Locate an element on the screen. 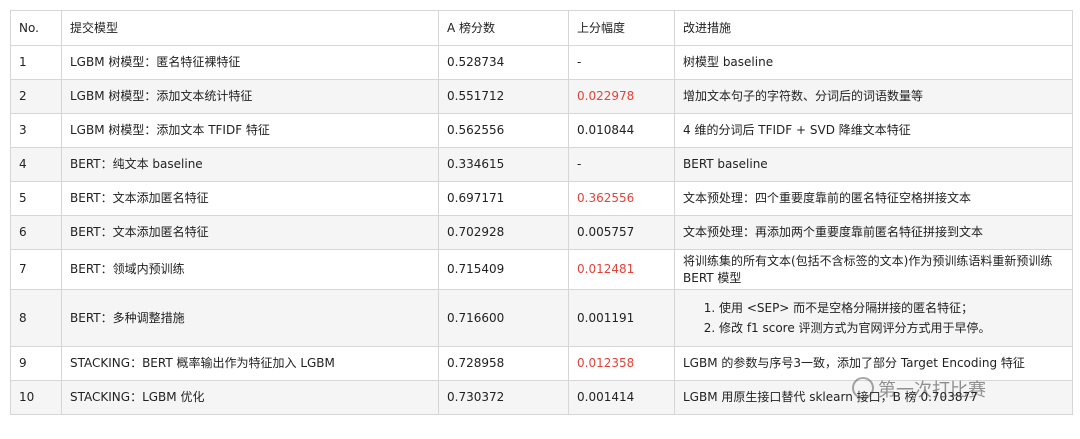 Image resolution: width=1080 pixels, height=439 pixels. cell-improvement: BERT baseline is located at coordinates (873, 164).